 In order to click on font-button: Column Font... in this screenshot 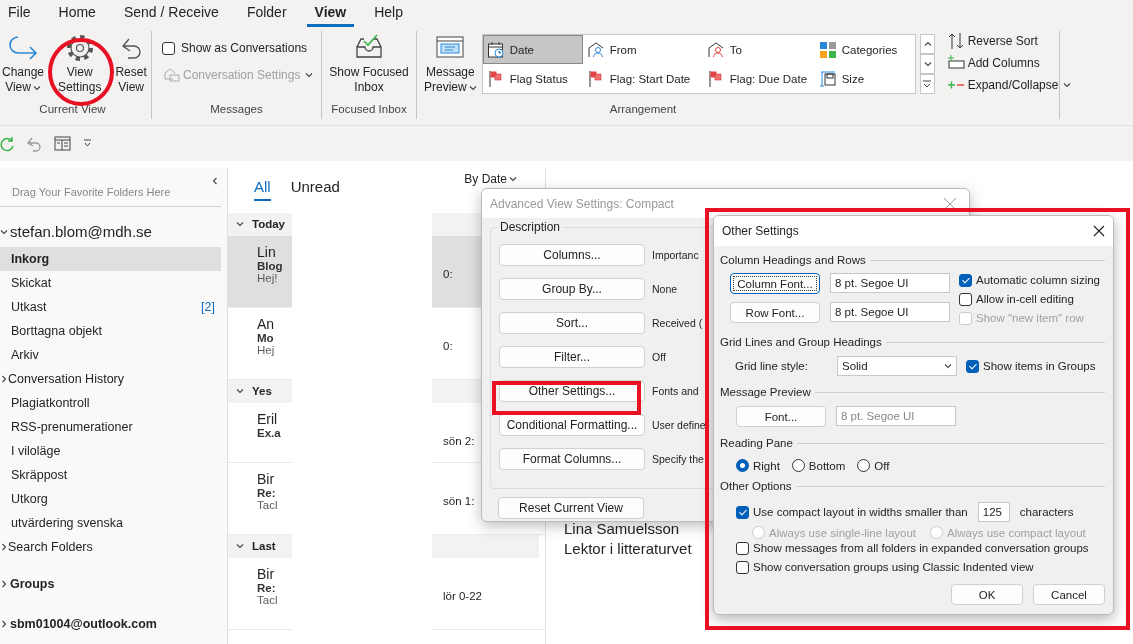, I will do `click(775, 283)`.